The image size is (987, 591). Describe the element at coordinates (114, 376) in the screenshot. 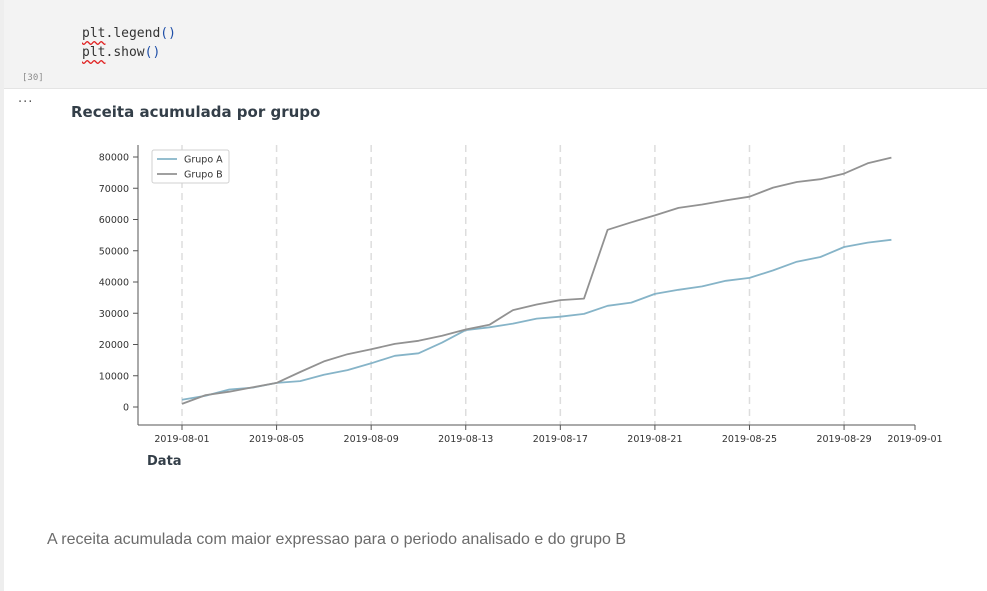

I see `y-tick-label: 10000` at that location.